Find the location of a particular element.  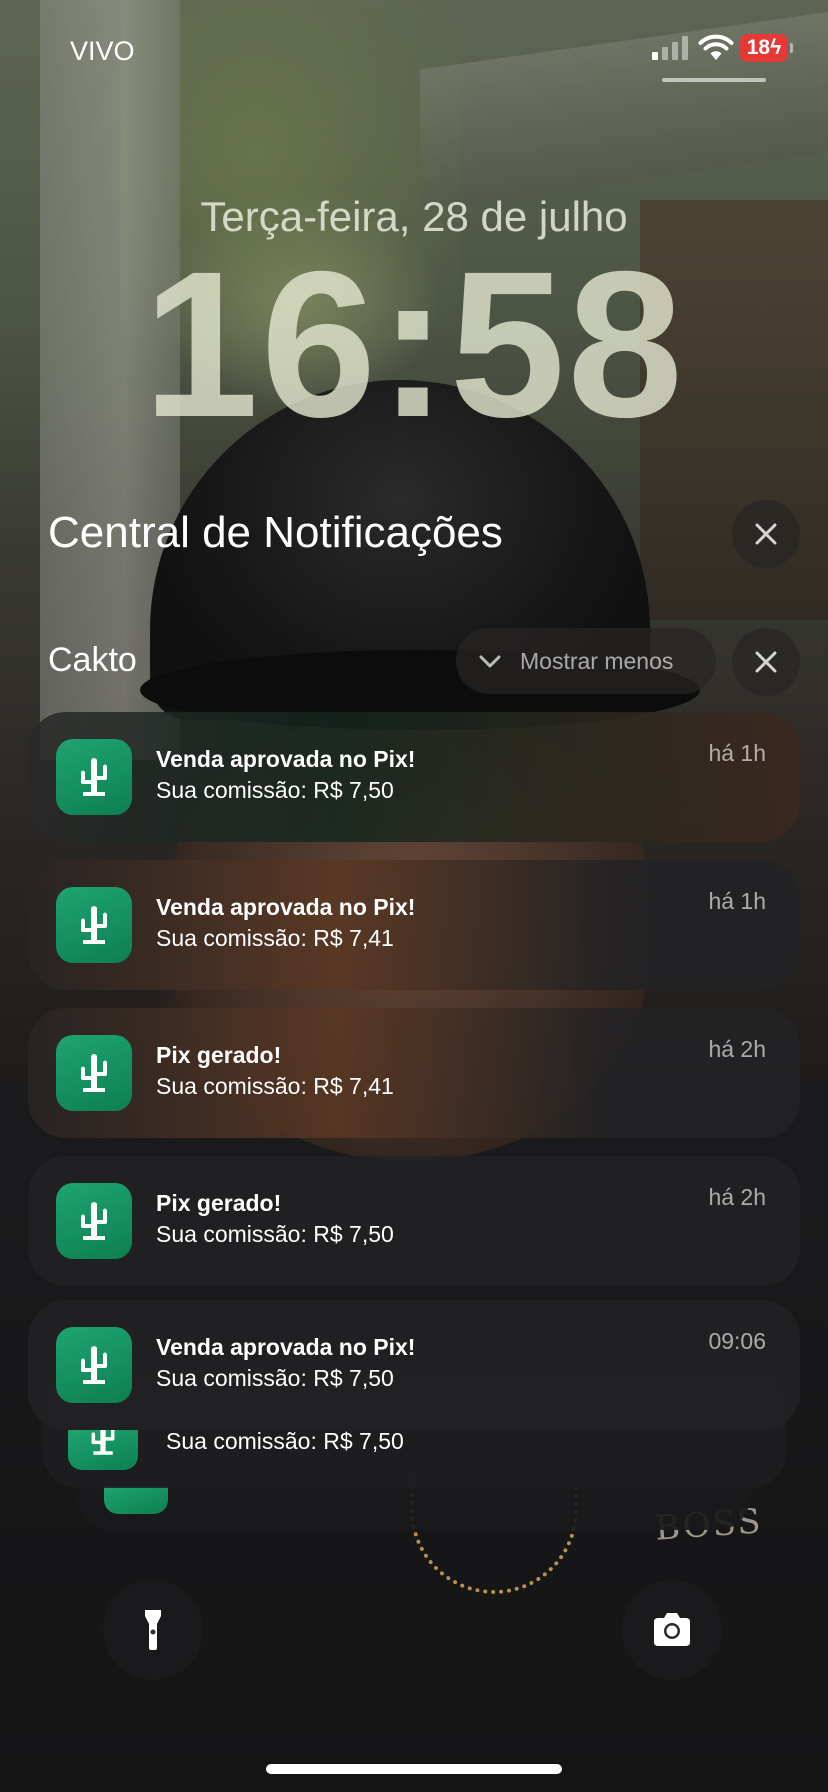

chevron-down-icon is located at coordinates (490, 661).